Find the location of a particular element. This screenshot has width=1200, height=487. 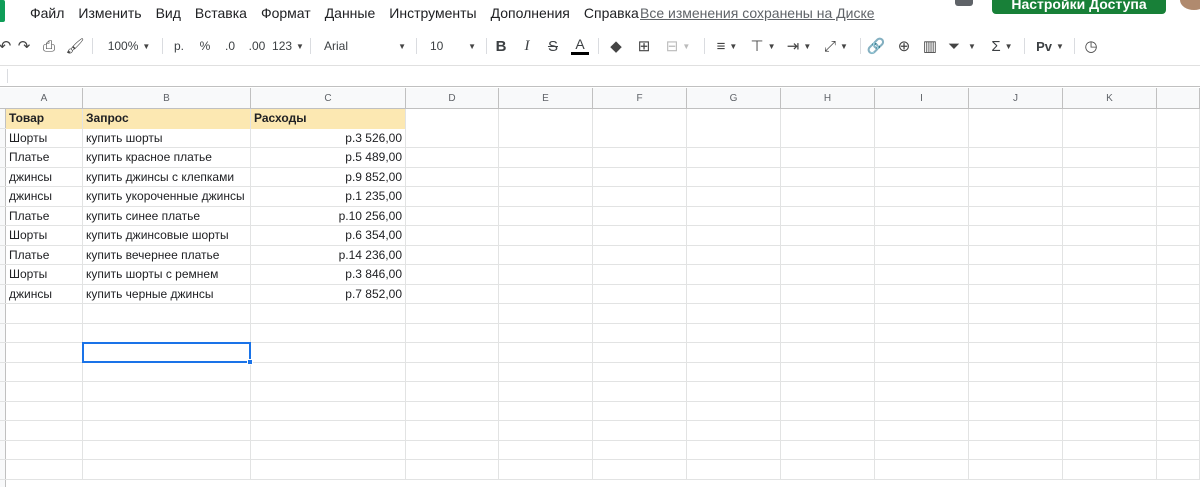

column-header-g: G is located at coordinates (734, 98).